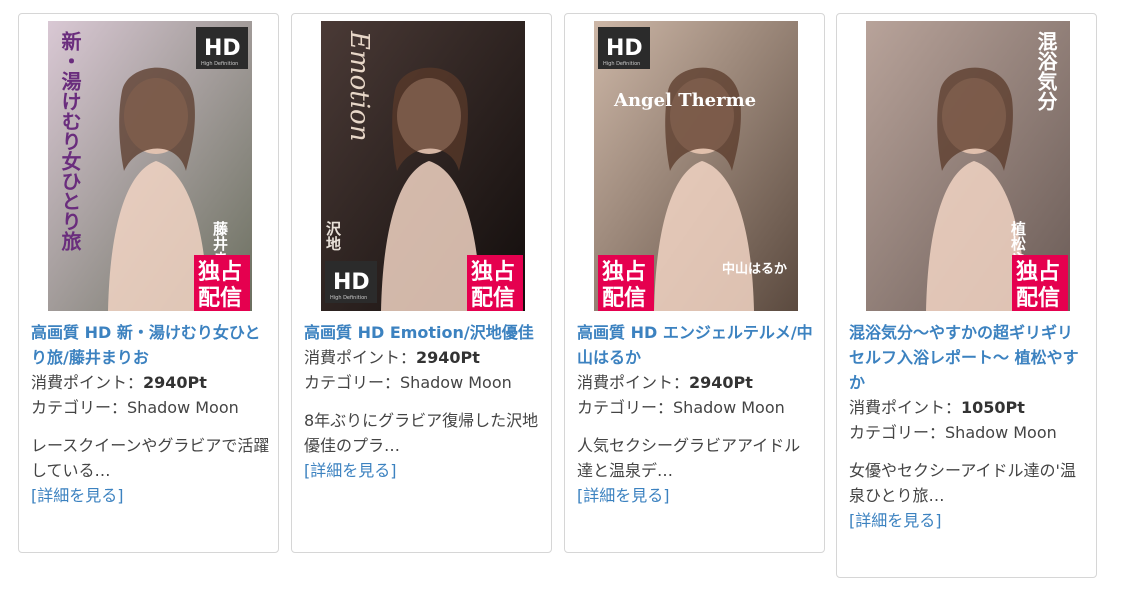 The width and height of the screenshot is (1127, 599). Describe the element at coordinates (1046, 71) in the screenshot. I see `cover-title-text: 混浴気分` at that location.